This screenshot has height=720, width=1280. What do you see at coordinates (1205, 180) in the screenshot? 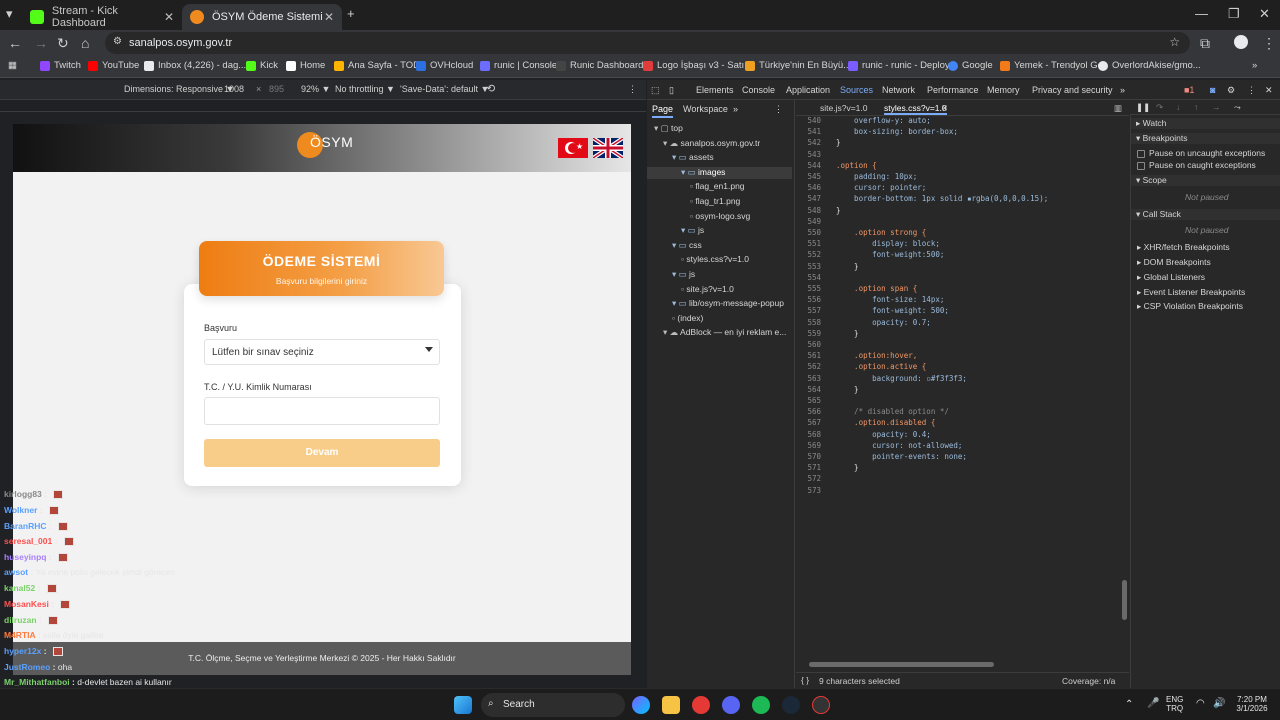
I see `debugger-section-header: ▾ Scope` at bounding box center [1205, 180].